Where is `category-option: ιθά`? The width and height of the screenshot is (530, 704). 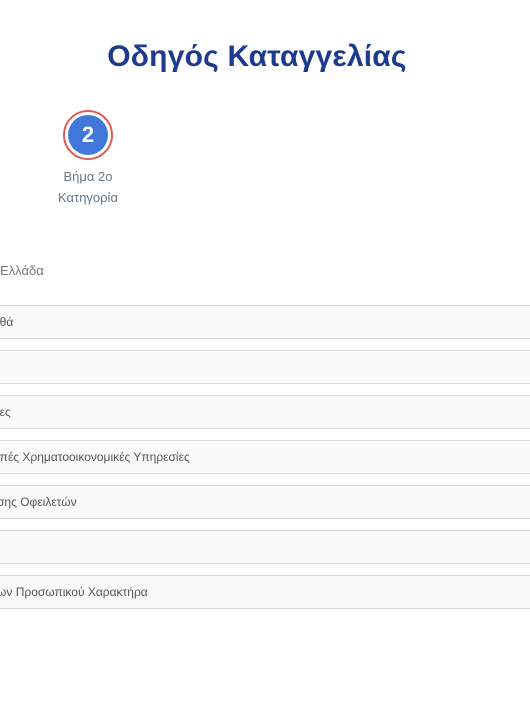 category-option: ιθά is located at coordinates (265, 322).